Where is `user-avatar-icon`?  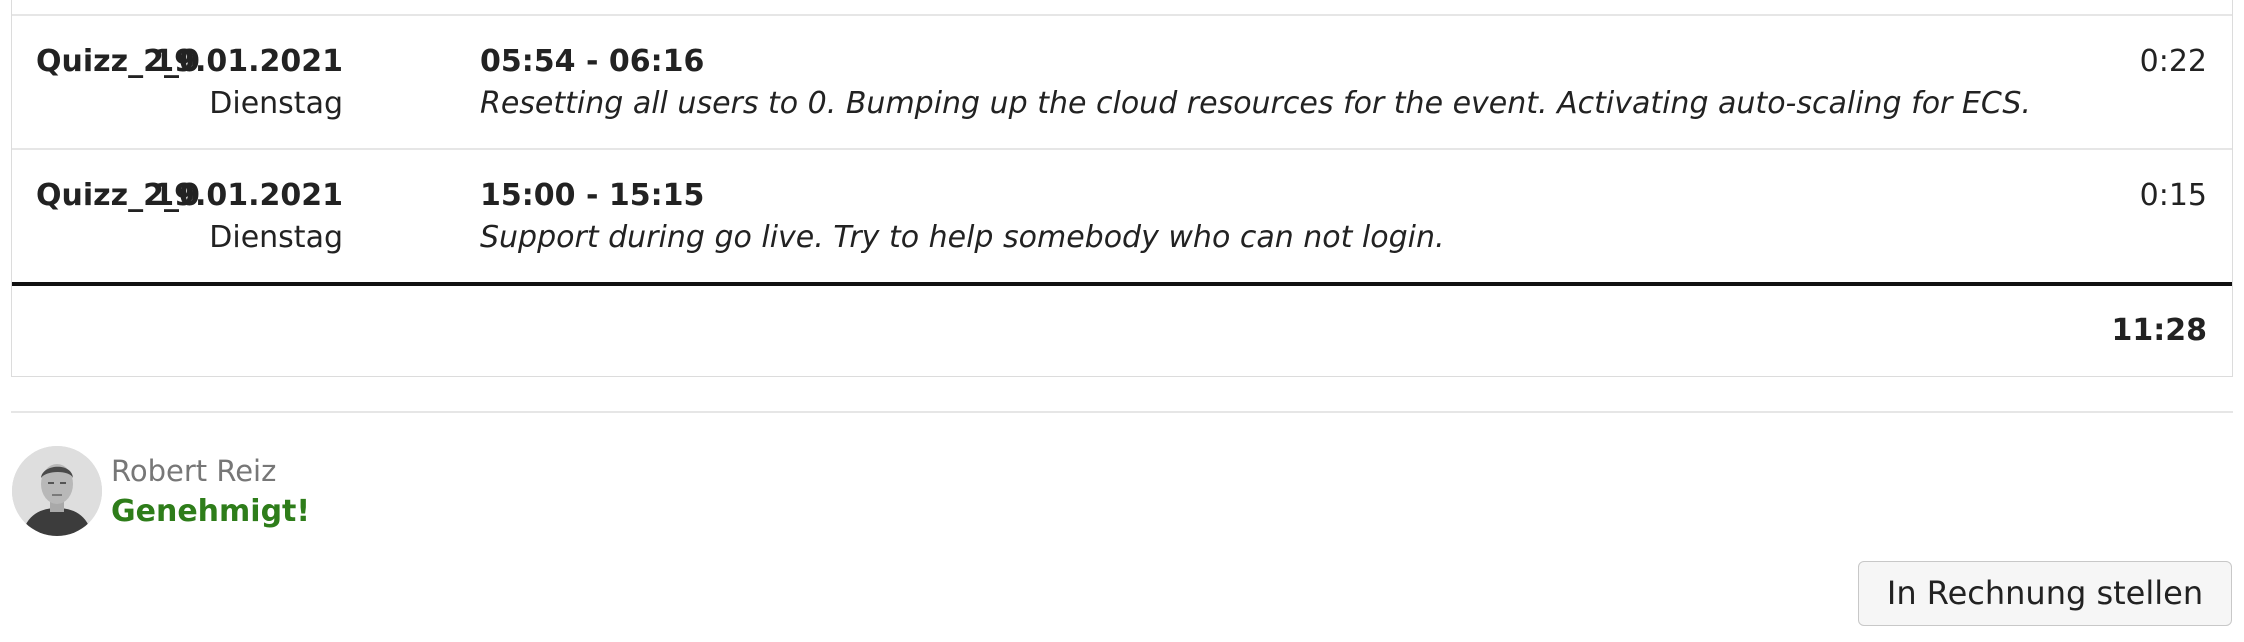
user-avatar-icon is located at coordinates (57, 491).